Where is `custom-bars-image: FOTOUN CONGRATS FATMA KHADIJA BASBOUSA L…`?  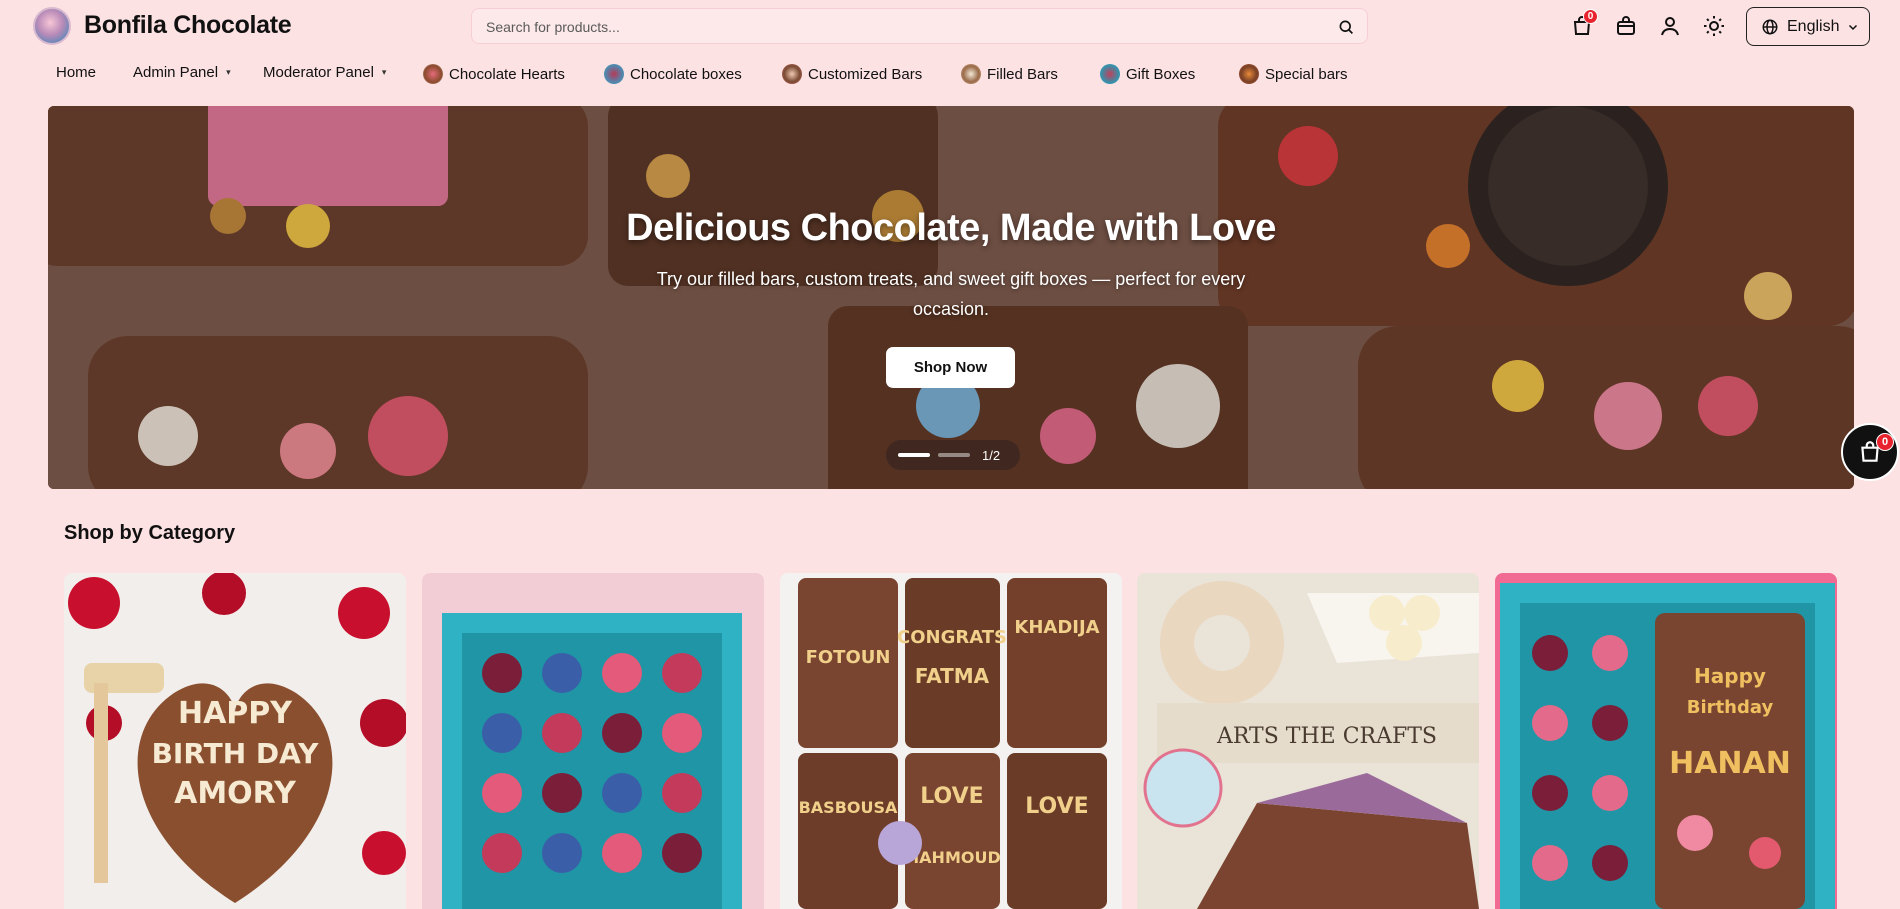 custom-bars-image: FOTOUN CONGRATS FATMA KHADIJA BASBOUSA L… is located at coordinates (951, 741).